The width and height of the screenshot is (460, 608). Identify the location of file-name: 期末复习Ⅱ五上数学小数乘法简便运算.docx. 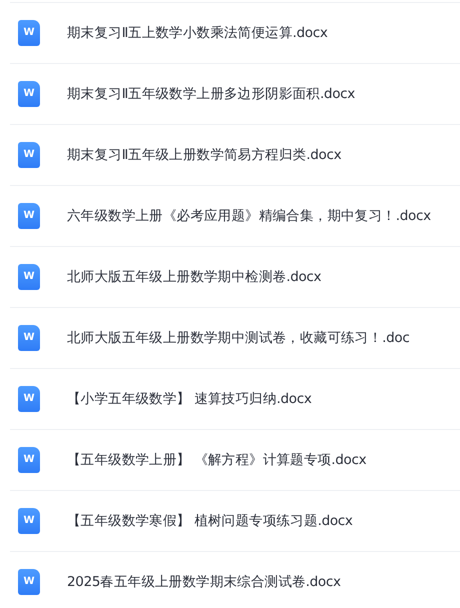
(197, 33).